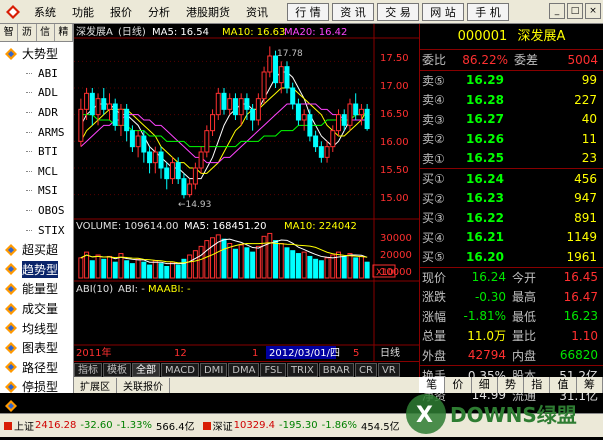 The width and height of the screenshot is (603, 440). What do you see at coordinates (36, 74) in the screenshot?
I see `tree-leaf-item: ABI` at bounding box center [36, 74].